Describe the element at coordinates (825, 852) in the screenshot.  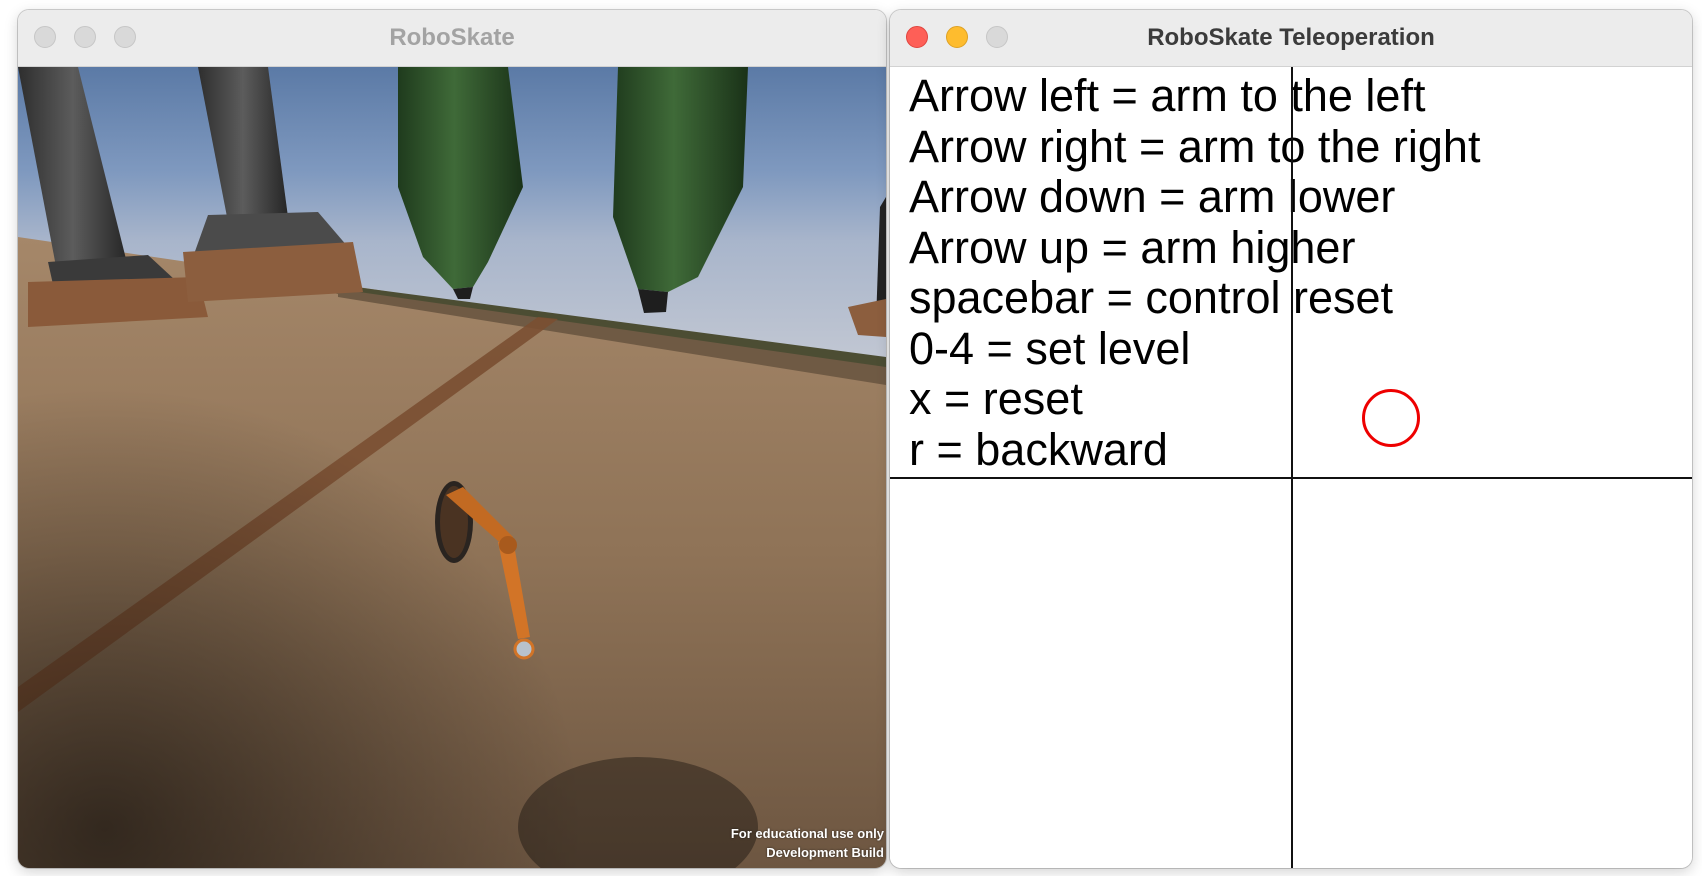
I see `watermark-line-2: Development Build` at that location.